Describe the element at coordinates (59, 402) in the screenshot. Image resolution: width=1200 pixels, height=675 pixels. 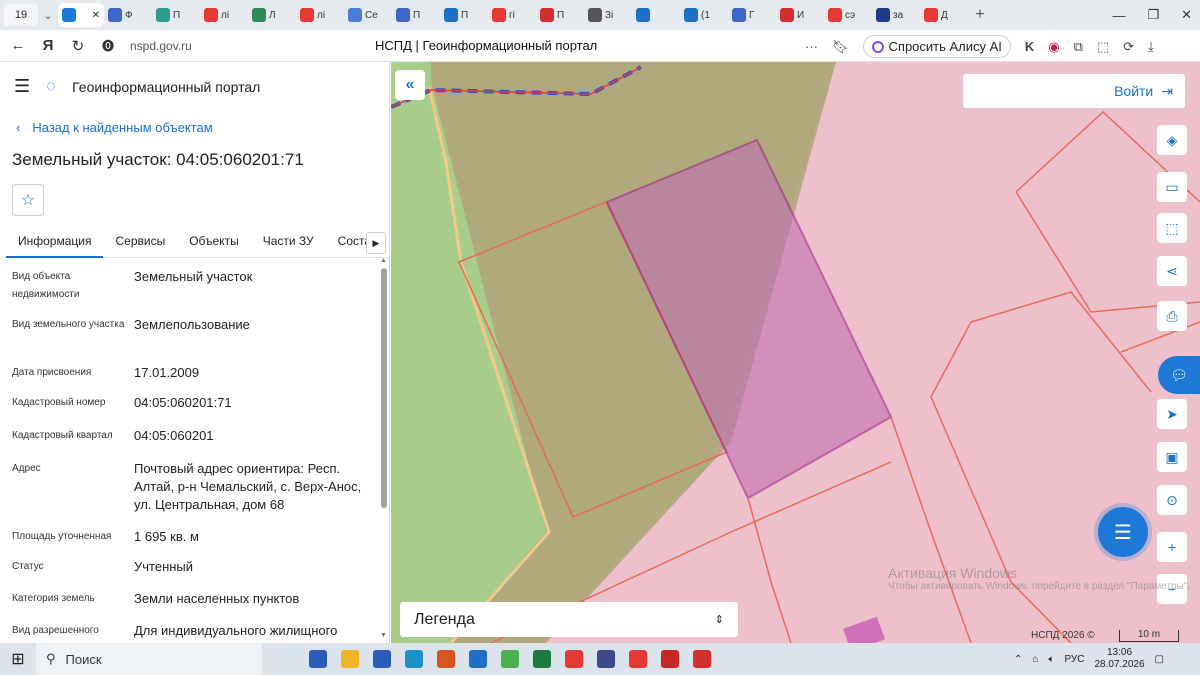
I see `property-label: Кадастровый номер` at that location.